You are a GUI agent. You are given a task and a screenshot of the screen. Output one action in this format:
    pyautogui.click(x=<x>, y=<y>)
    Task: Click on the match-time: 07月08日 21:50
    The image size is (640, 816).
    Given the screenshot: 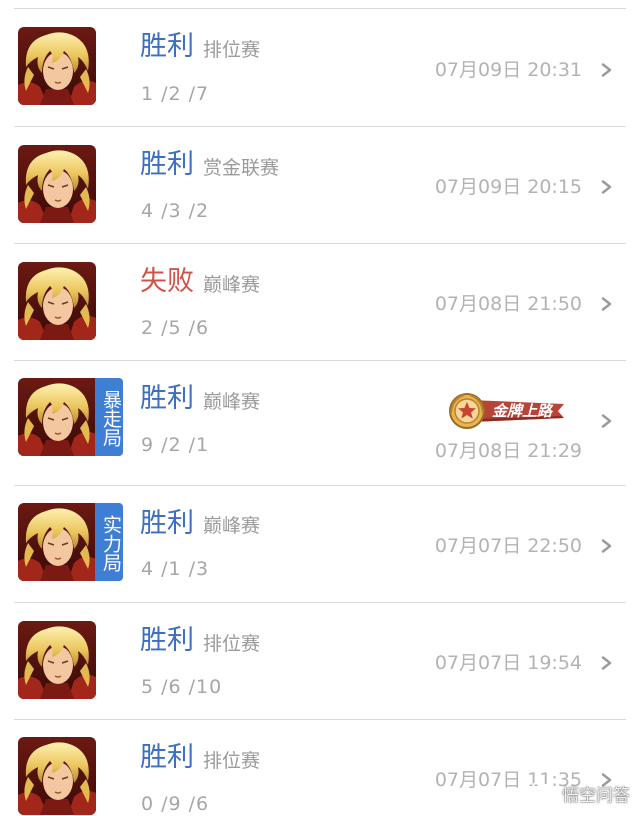 What is the action you would take?
    pyautogui.click(x=508, y=304)
    